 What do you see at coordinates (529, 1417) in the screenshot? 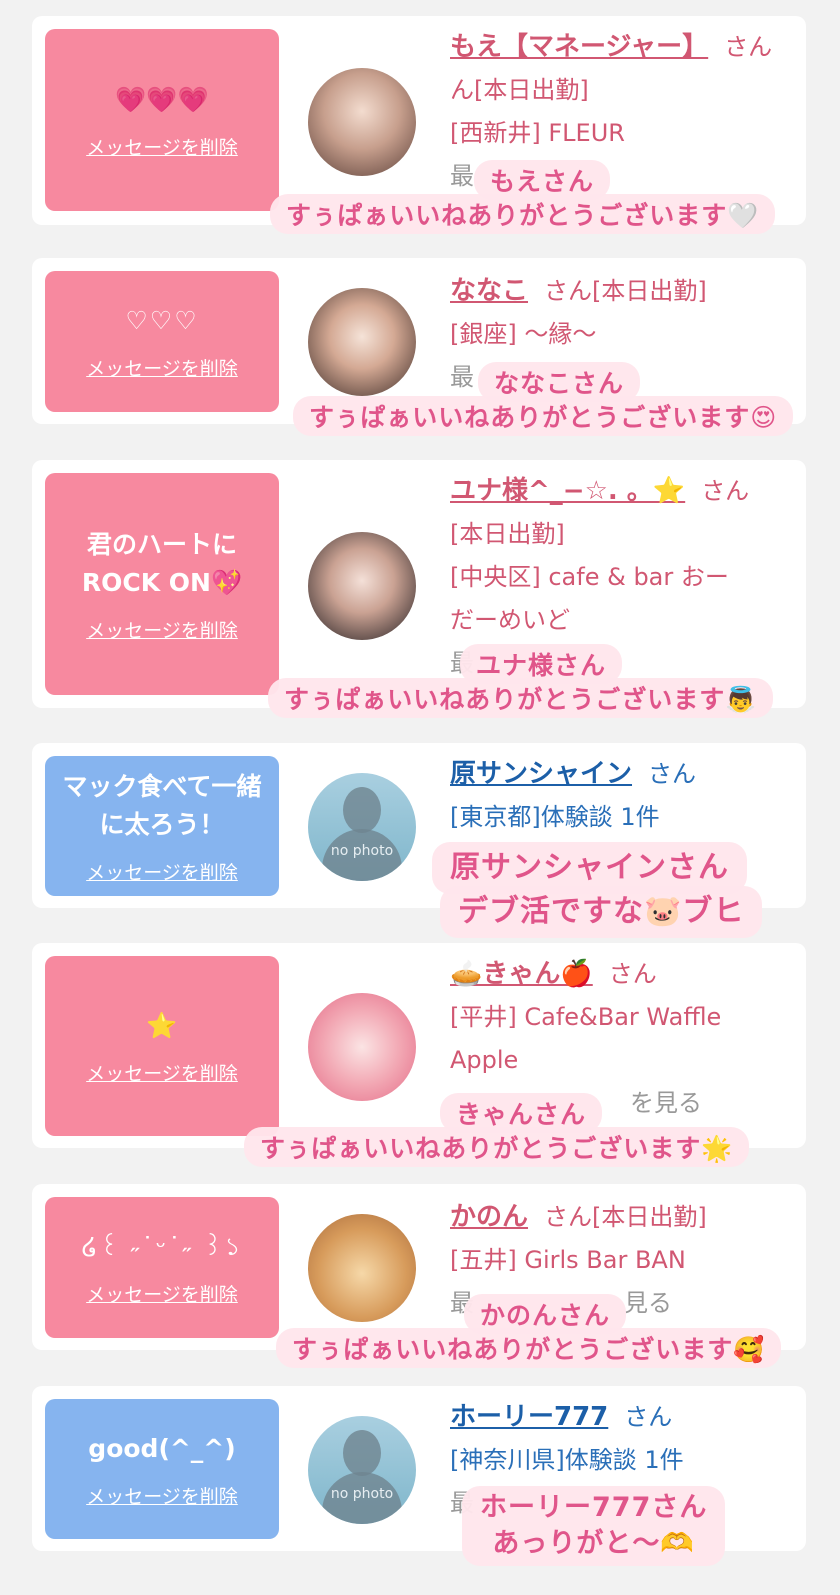
I see `user-name-link: ホーリー777` at bounding box center [529, 1417].